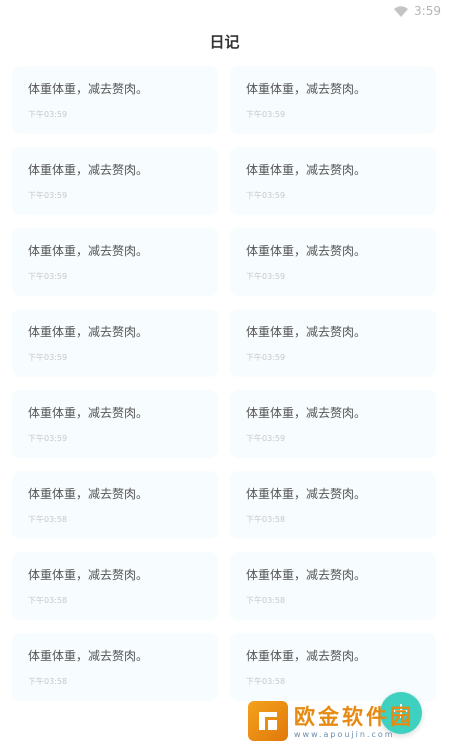 This screenshot has height=748, width=449. I want to click on status-time: 3:59, so click(427, 11).